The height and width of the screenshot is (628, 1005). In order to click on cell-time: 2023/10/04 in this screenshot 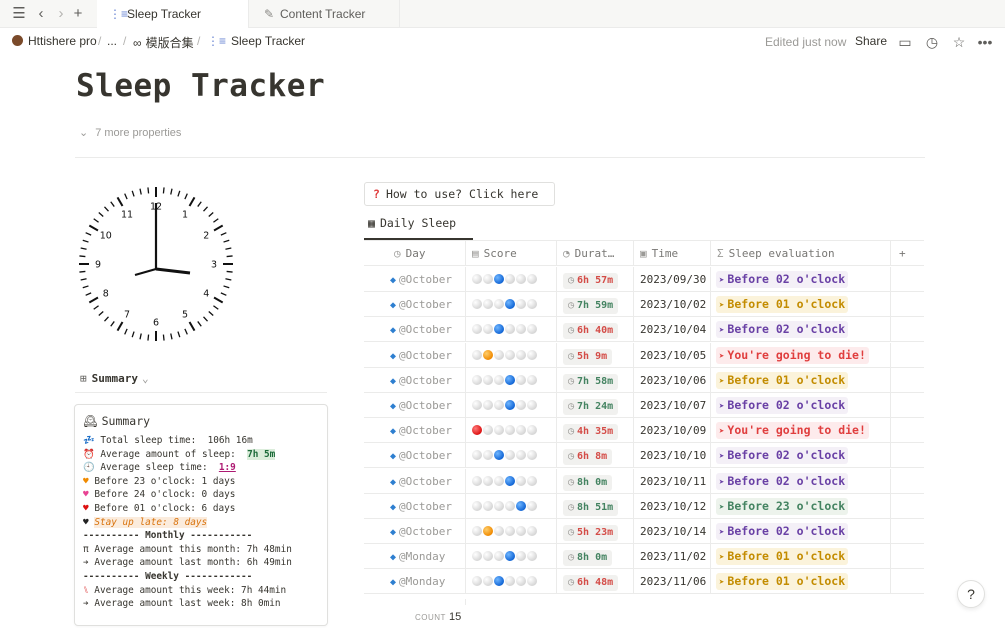, I will do `click(671, 330)`.